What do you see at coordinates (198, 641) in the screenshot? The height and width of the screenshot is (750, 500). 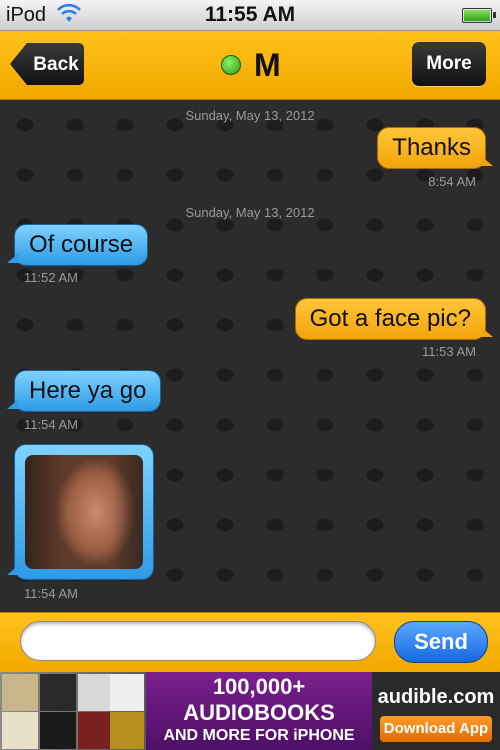 I see `message-input` at bounding box center [198, 641].